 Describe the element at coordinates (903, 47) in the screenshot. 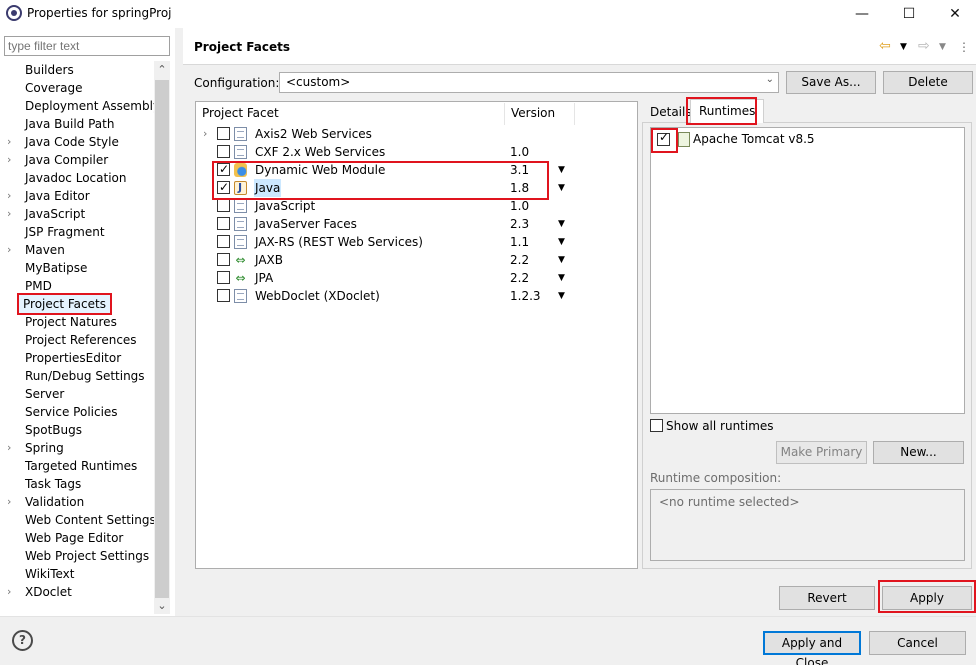

I see `back-menu-icon: ▼` at that location.